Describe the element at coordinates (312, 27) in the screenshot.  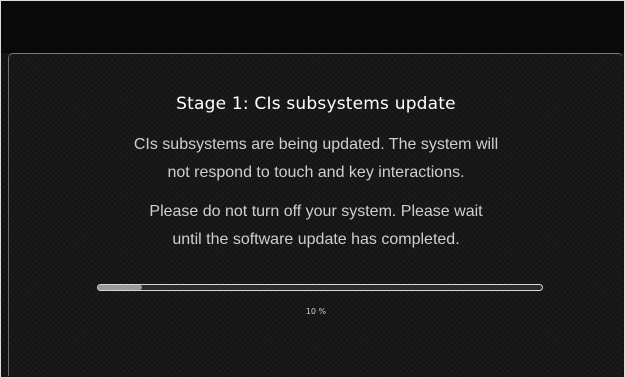
I see `top-band` at that location.